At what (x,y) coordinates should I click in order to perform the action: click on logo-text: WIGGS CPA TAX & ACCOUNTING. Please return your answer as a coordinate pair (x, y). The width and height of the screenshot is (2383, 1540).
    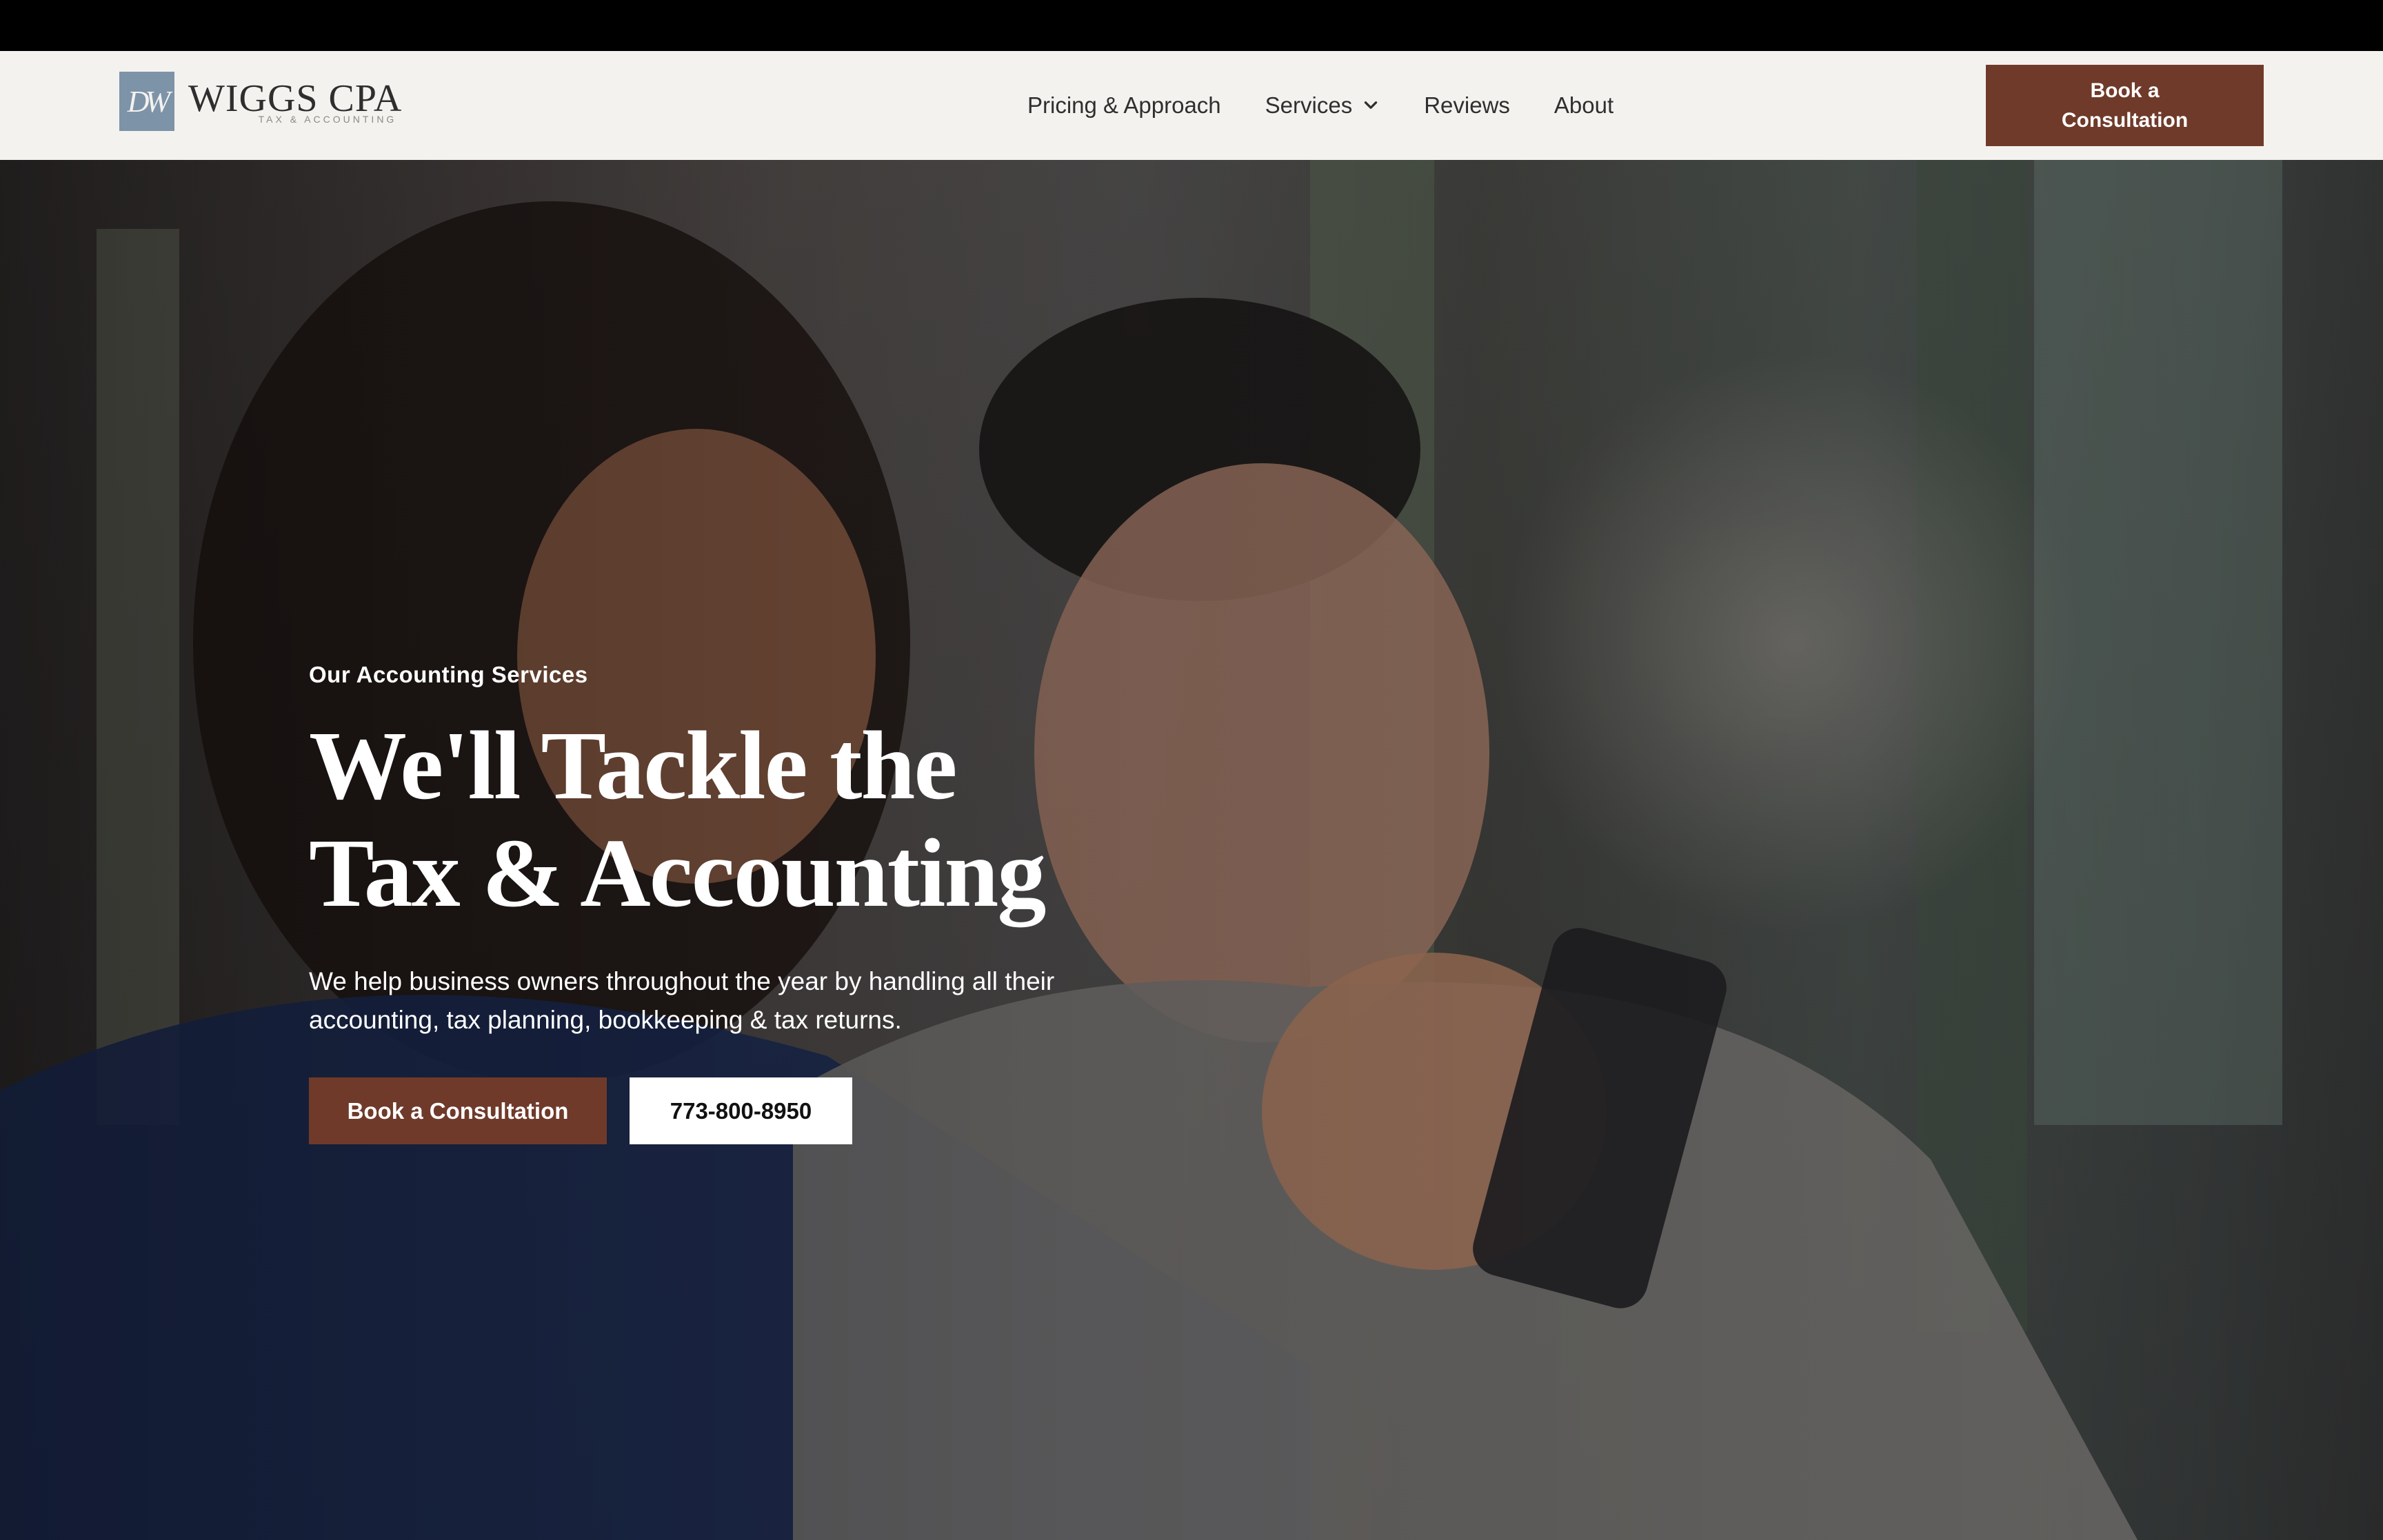
    Looking at the image, I should click on (295, 101).